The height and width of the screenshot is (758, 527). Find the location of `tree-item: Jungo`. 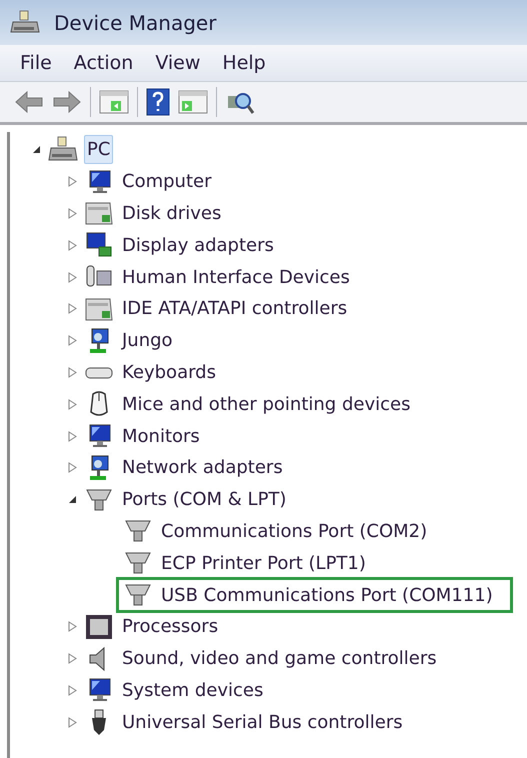

tree-item: Jungo is located at coordinates (147, 340).